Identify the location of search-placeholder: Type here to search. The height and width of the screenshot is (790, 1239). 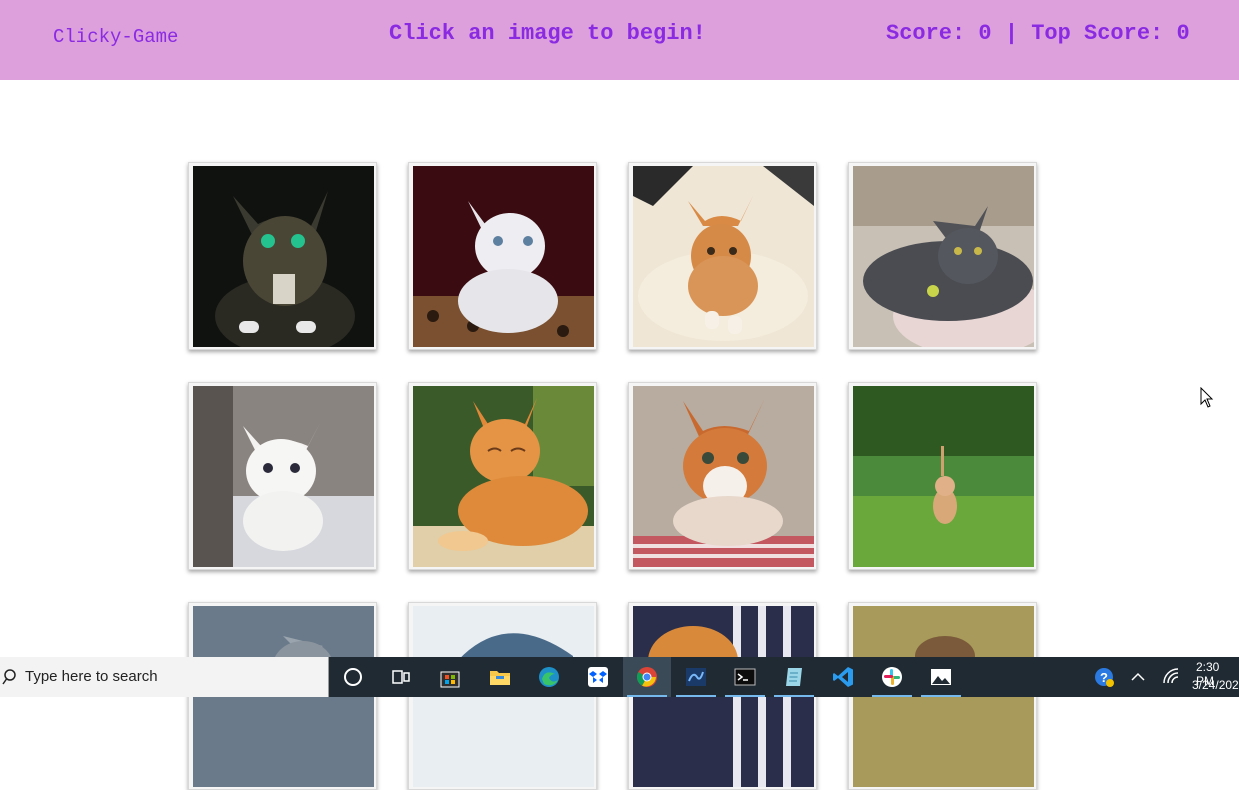
(91, 676).